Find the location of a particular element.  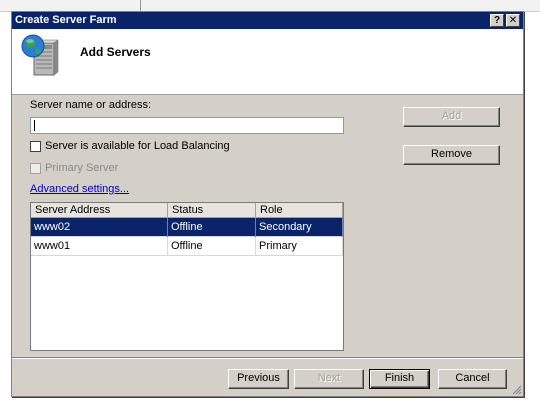

table-row: www02 Offline Secondary is located at coordinates (187, 227).